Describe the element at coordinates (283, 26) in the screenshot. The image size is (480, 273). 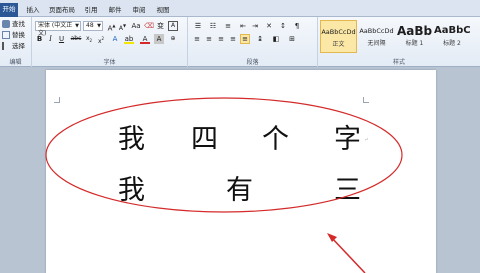
I see `sort-icon: ↕` at that location.